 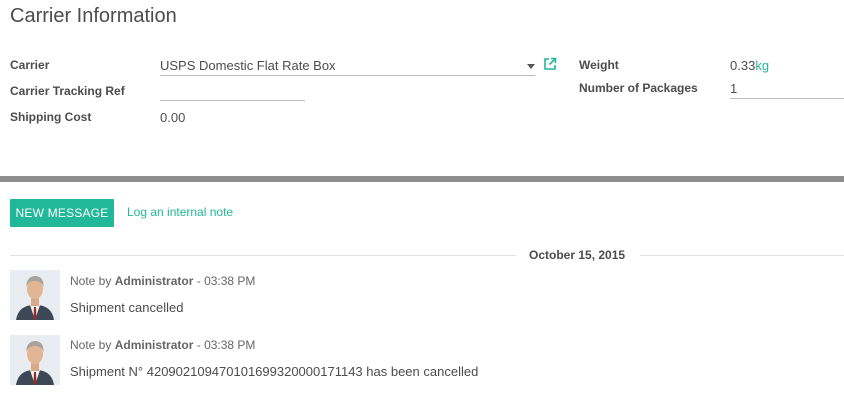 I want to click on carrier-select-value: USPS Domestic Flat Rate Box, so click(x=248, y=65).